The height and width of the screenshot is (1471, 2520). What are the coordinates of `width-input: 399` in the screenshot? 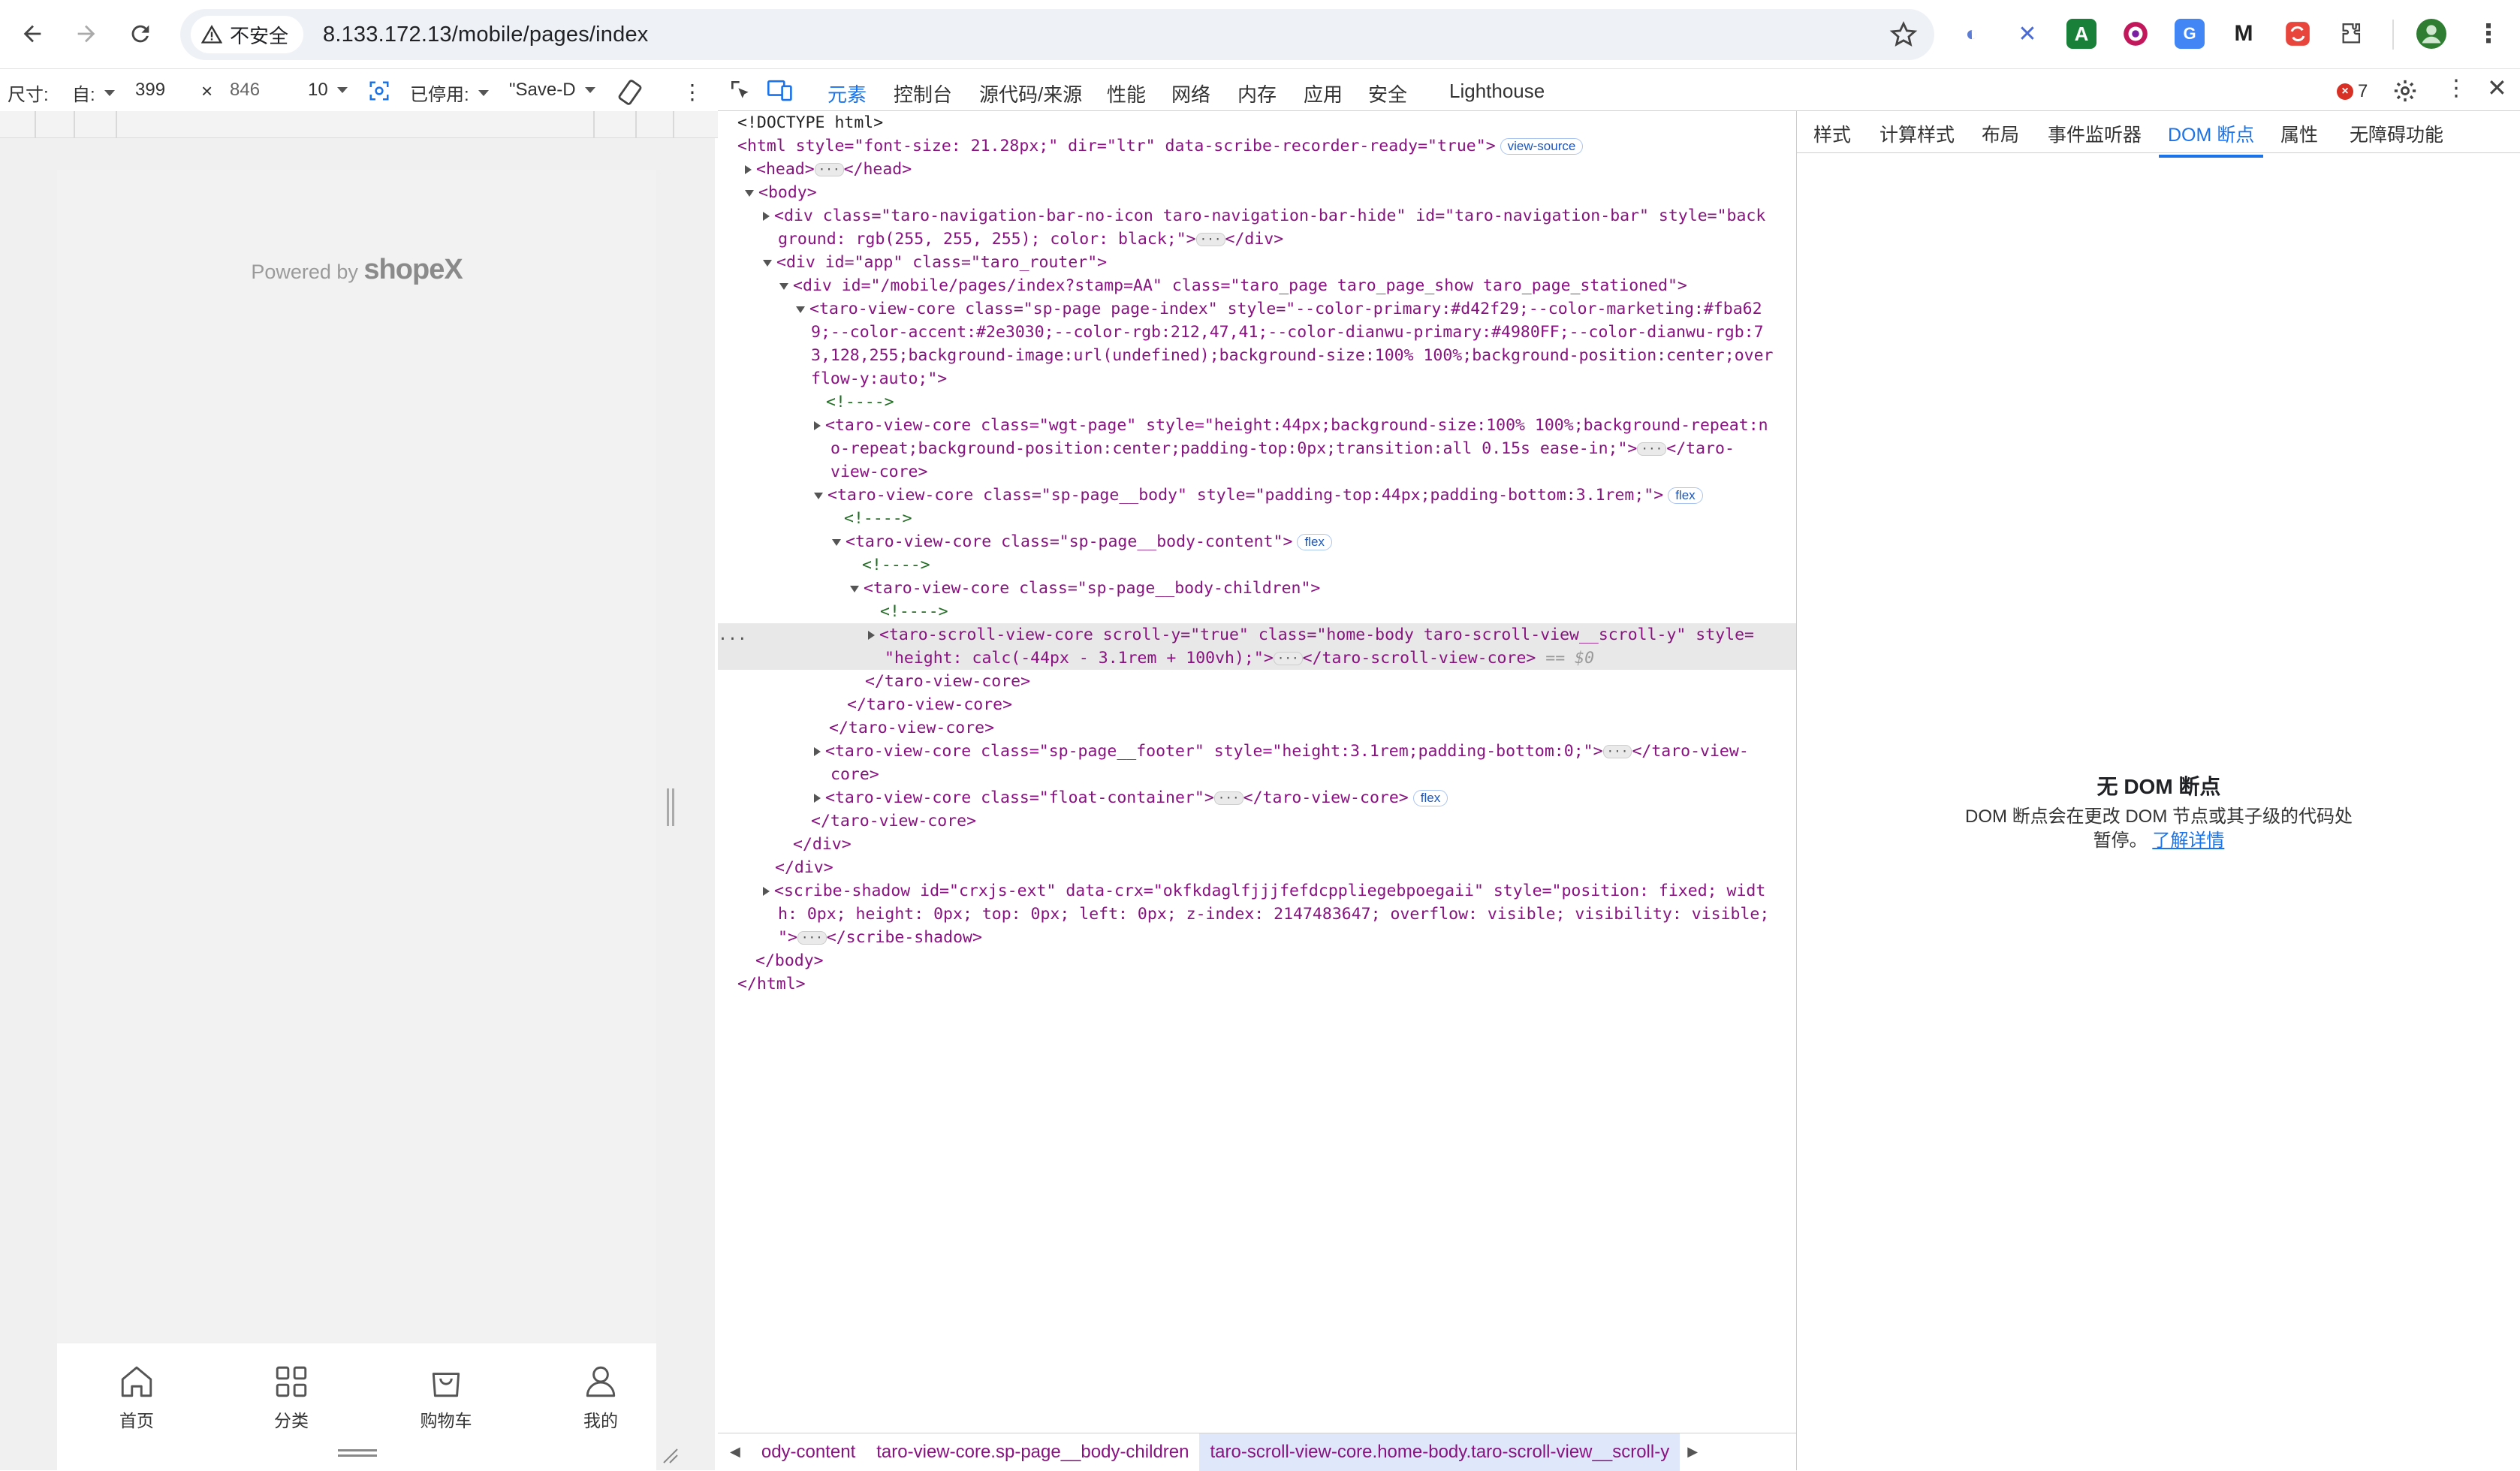 It's located at (150, 91).